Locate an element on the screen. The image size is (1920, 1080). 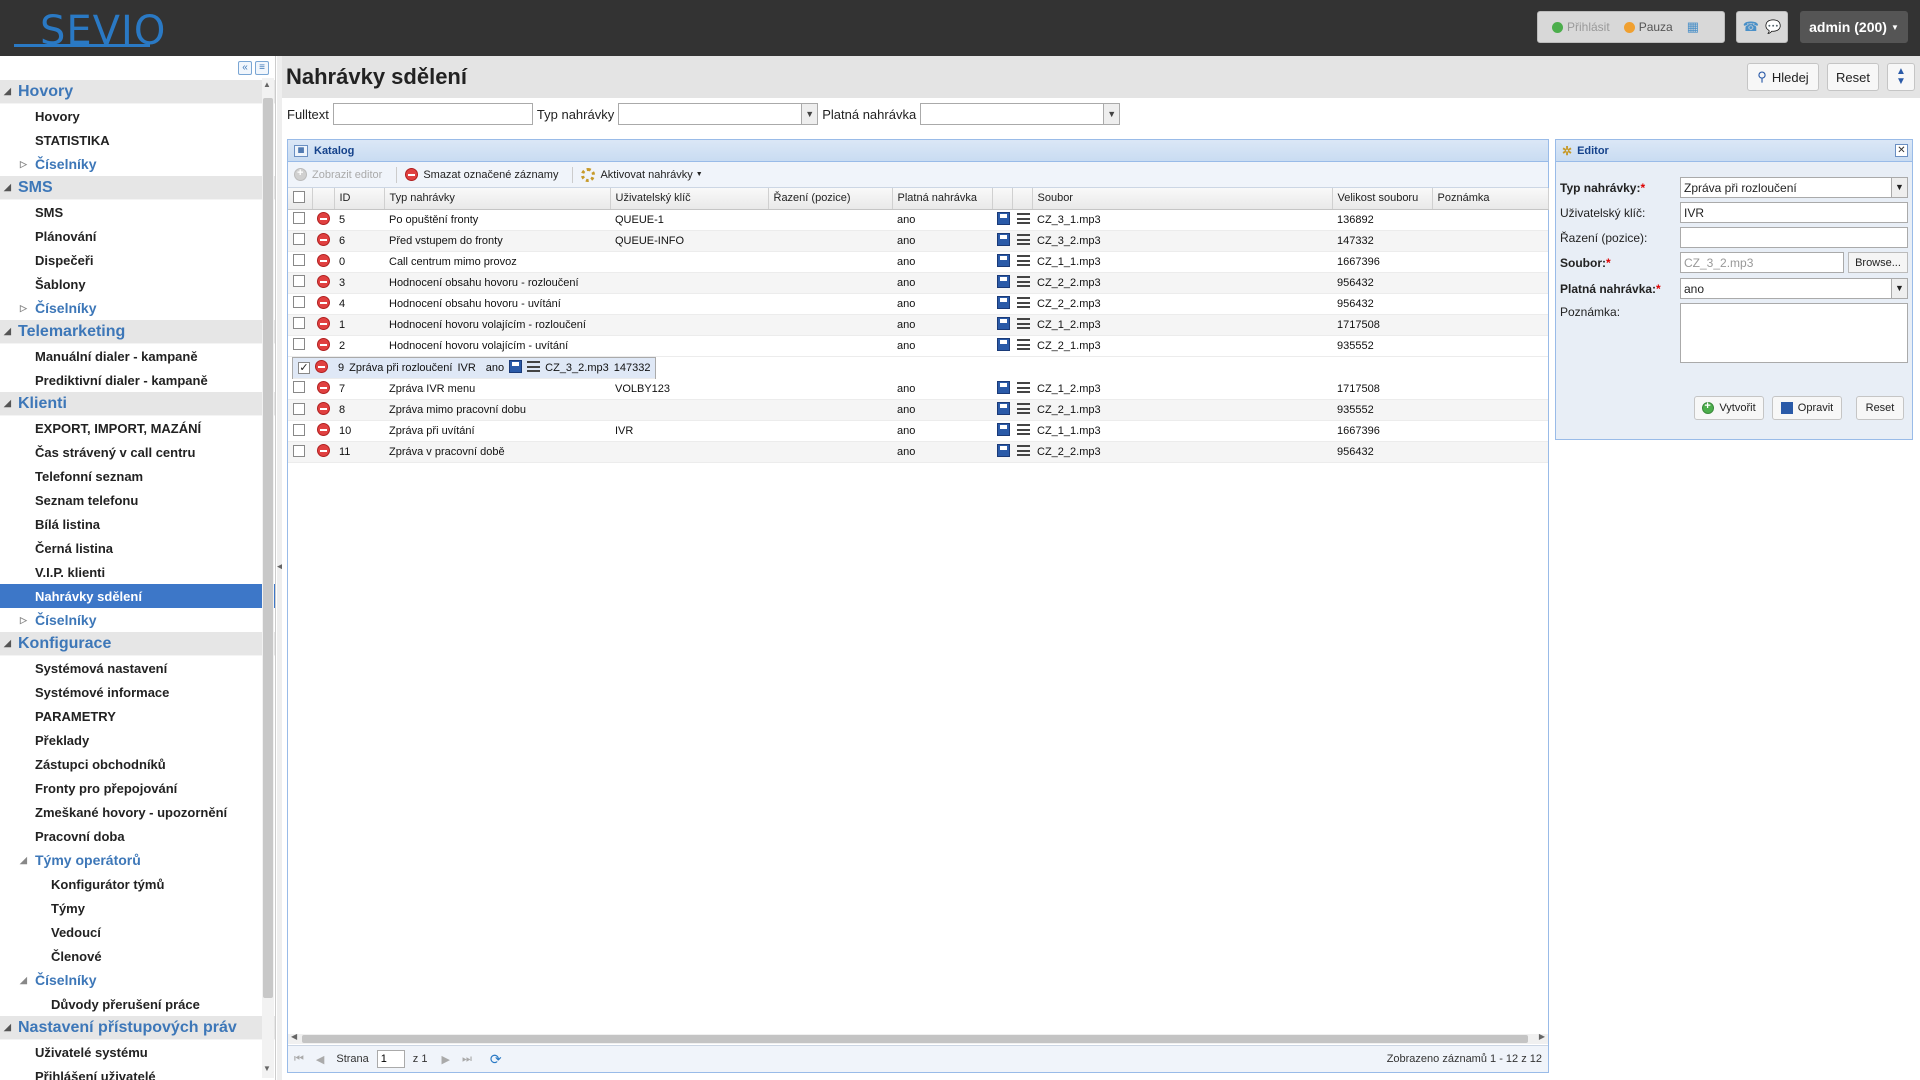
row-checkbox: ✓ is located at coordinates (304, 367).